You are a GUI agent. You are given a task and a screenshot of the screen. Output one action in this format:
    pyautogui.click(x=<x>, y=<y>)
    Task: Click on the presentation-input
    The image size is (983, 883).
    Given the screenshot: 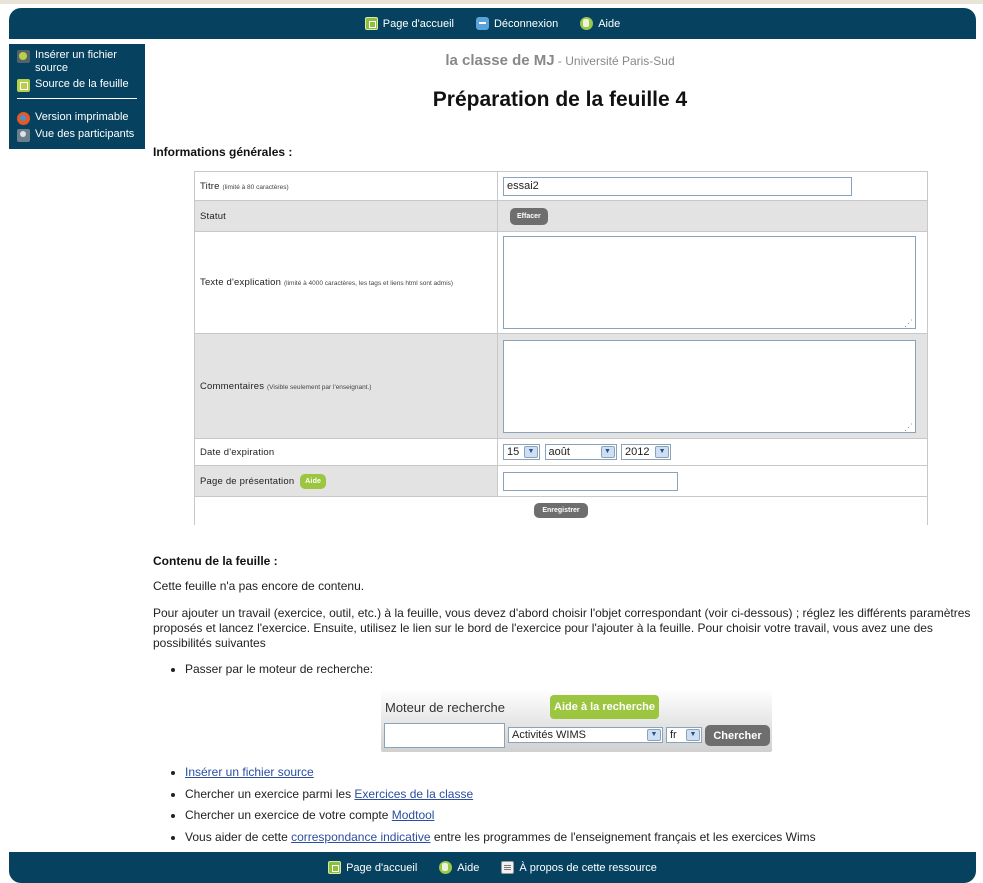 What is the action you would take?
    pyautogui.click(x=590, y=481)
    